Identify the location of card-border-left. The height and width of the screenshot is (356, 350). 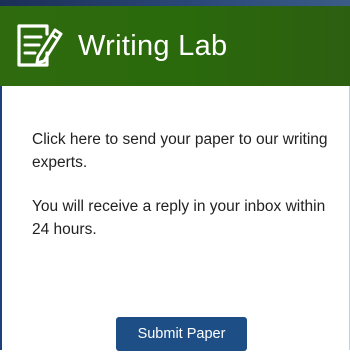
(1, 215).